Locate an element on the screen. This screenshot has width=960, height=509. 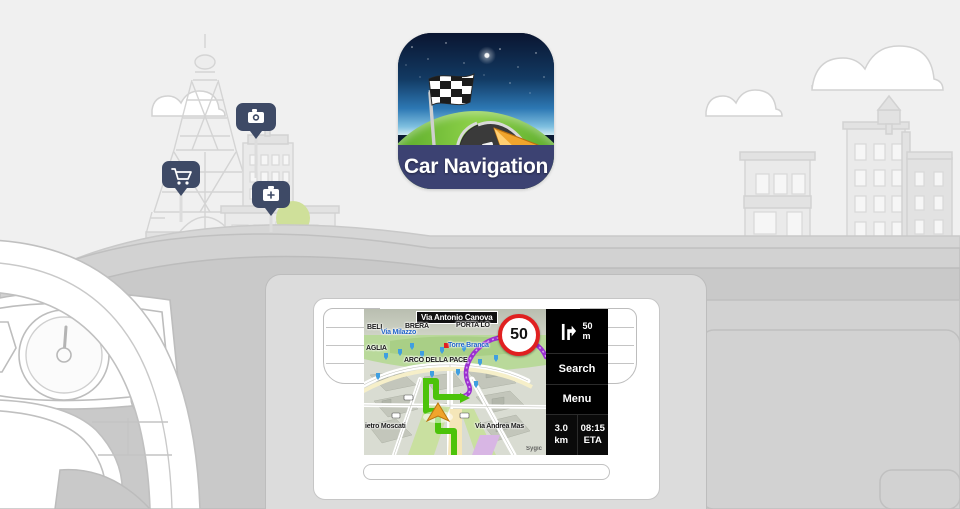
eta-unit: ETA is located at coordinates (592, 440).